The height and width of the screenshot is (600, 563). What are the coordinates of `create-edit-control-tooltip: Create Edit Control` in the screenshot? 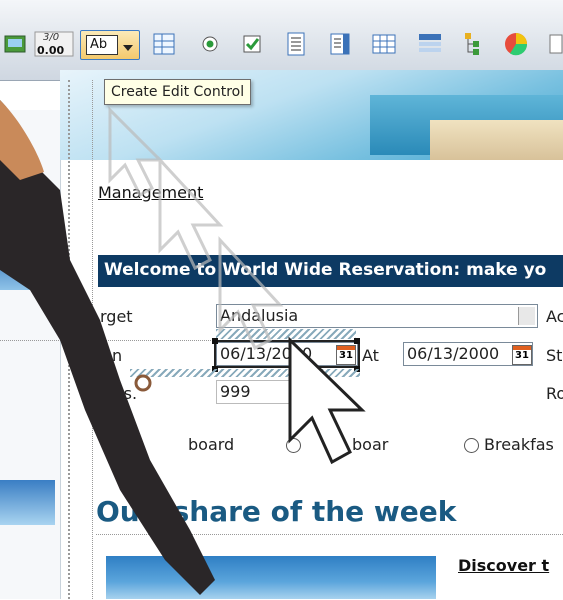 It's located at (178, 92).